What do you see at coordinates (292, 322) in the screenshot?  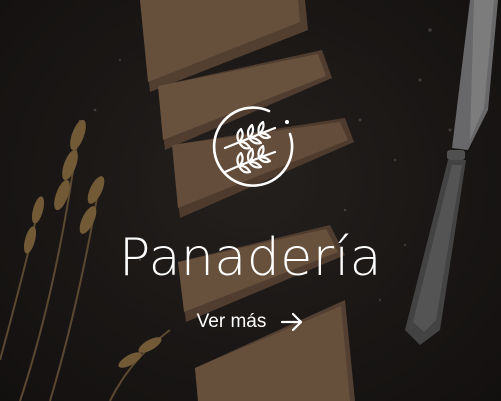 I see `arrow-right-icon` at bounding box center [292, 322].